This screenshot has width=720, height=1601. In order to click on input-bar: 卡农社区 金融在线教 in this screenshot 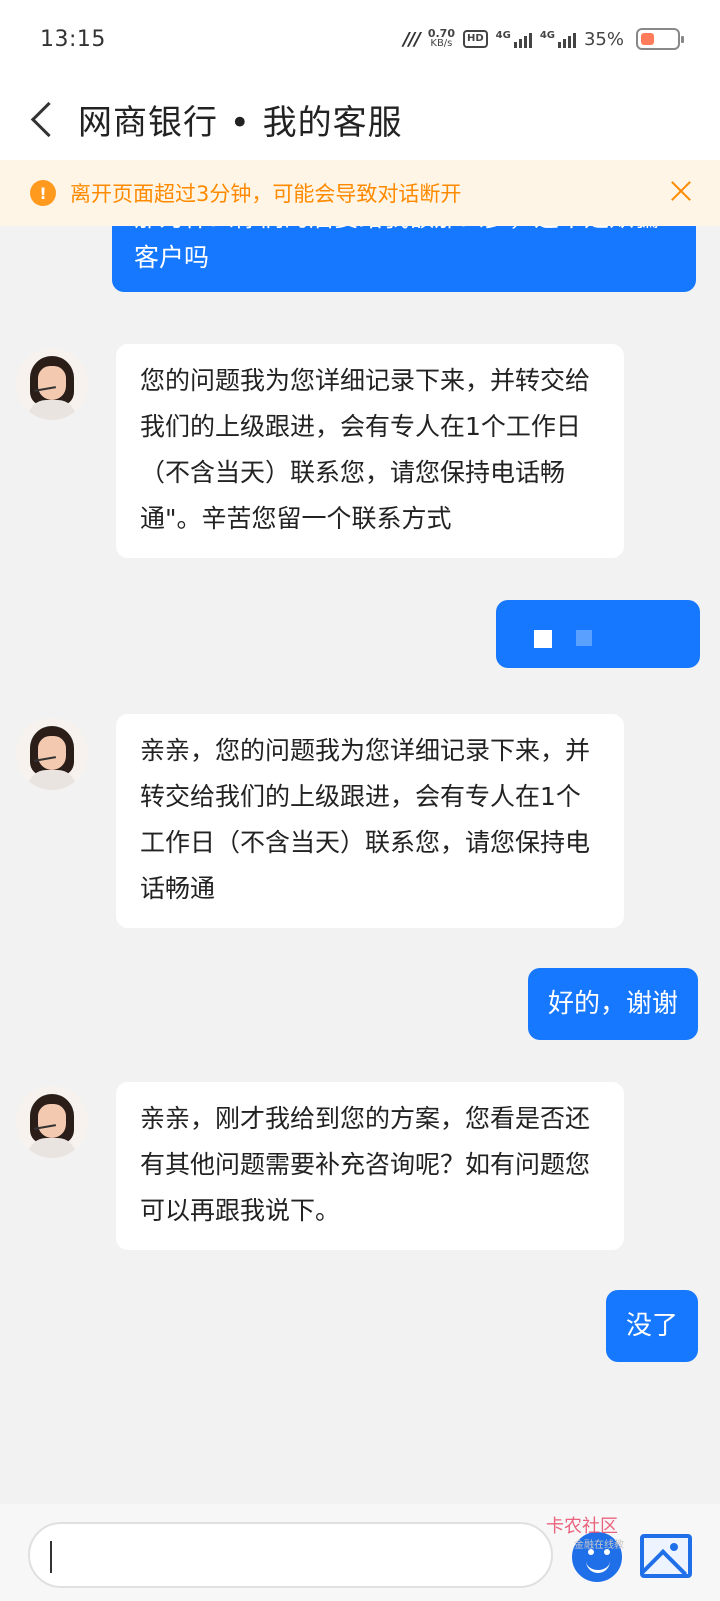, I will do `click(360, 1552)`.